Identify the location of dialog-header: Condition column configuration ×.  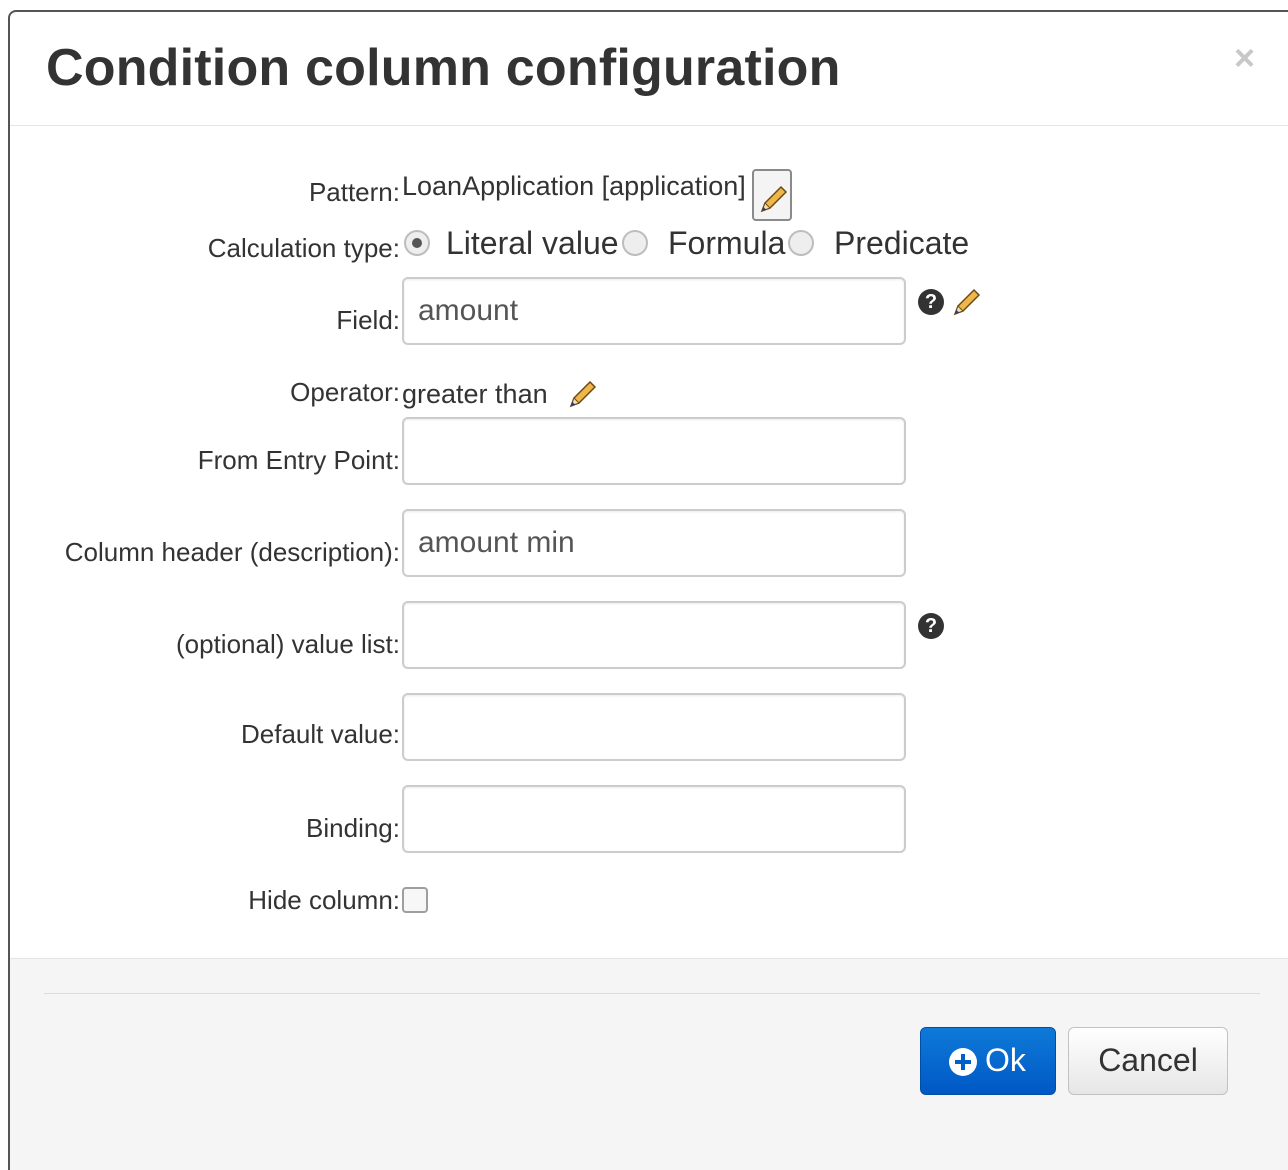
(649, 69).